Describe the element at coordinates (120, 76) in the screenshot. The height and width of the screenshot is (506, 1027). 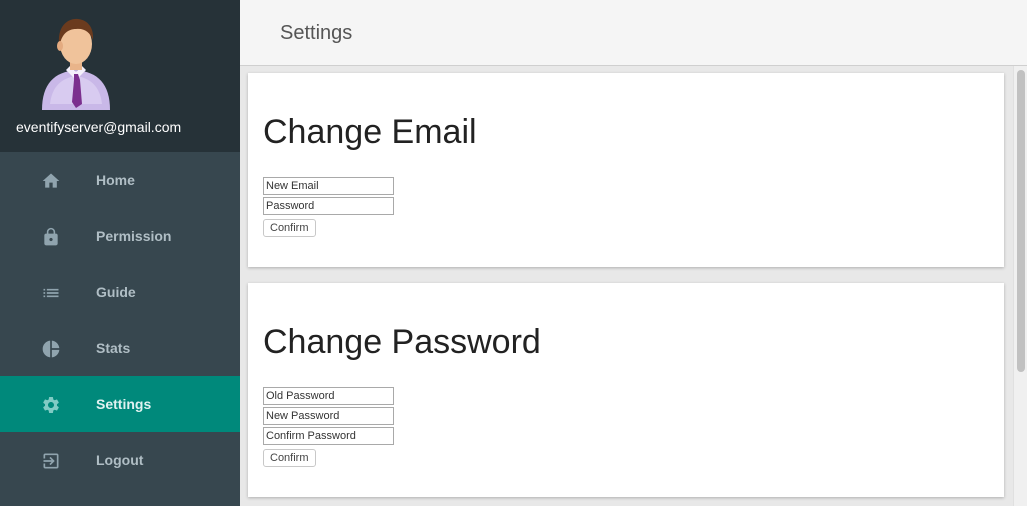
I see `profile-section: eventifyserver@gmail.com` at that location.